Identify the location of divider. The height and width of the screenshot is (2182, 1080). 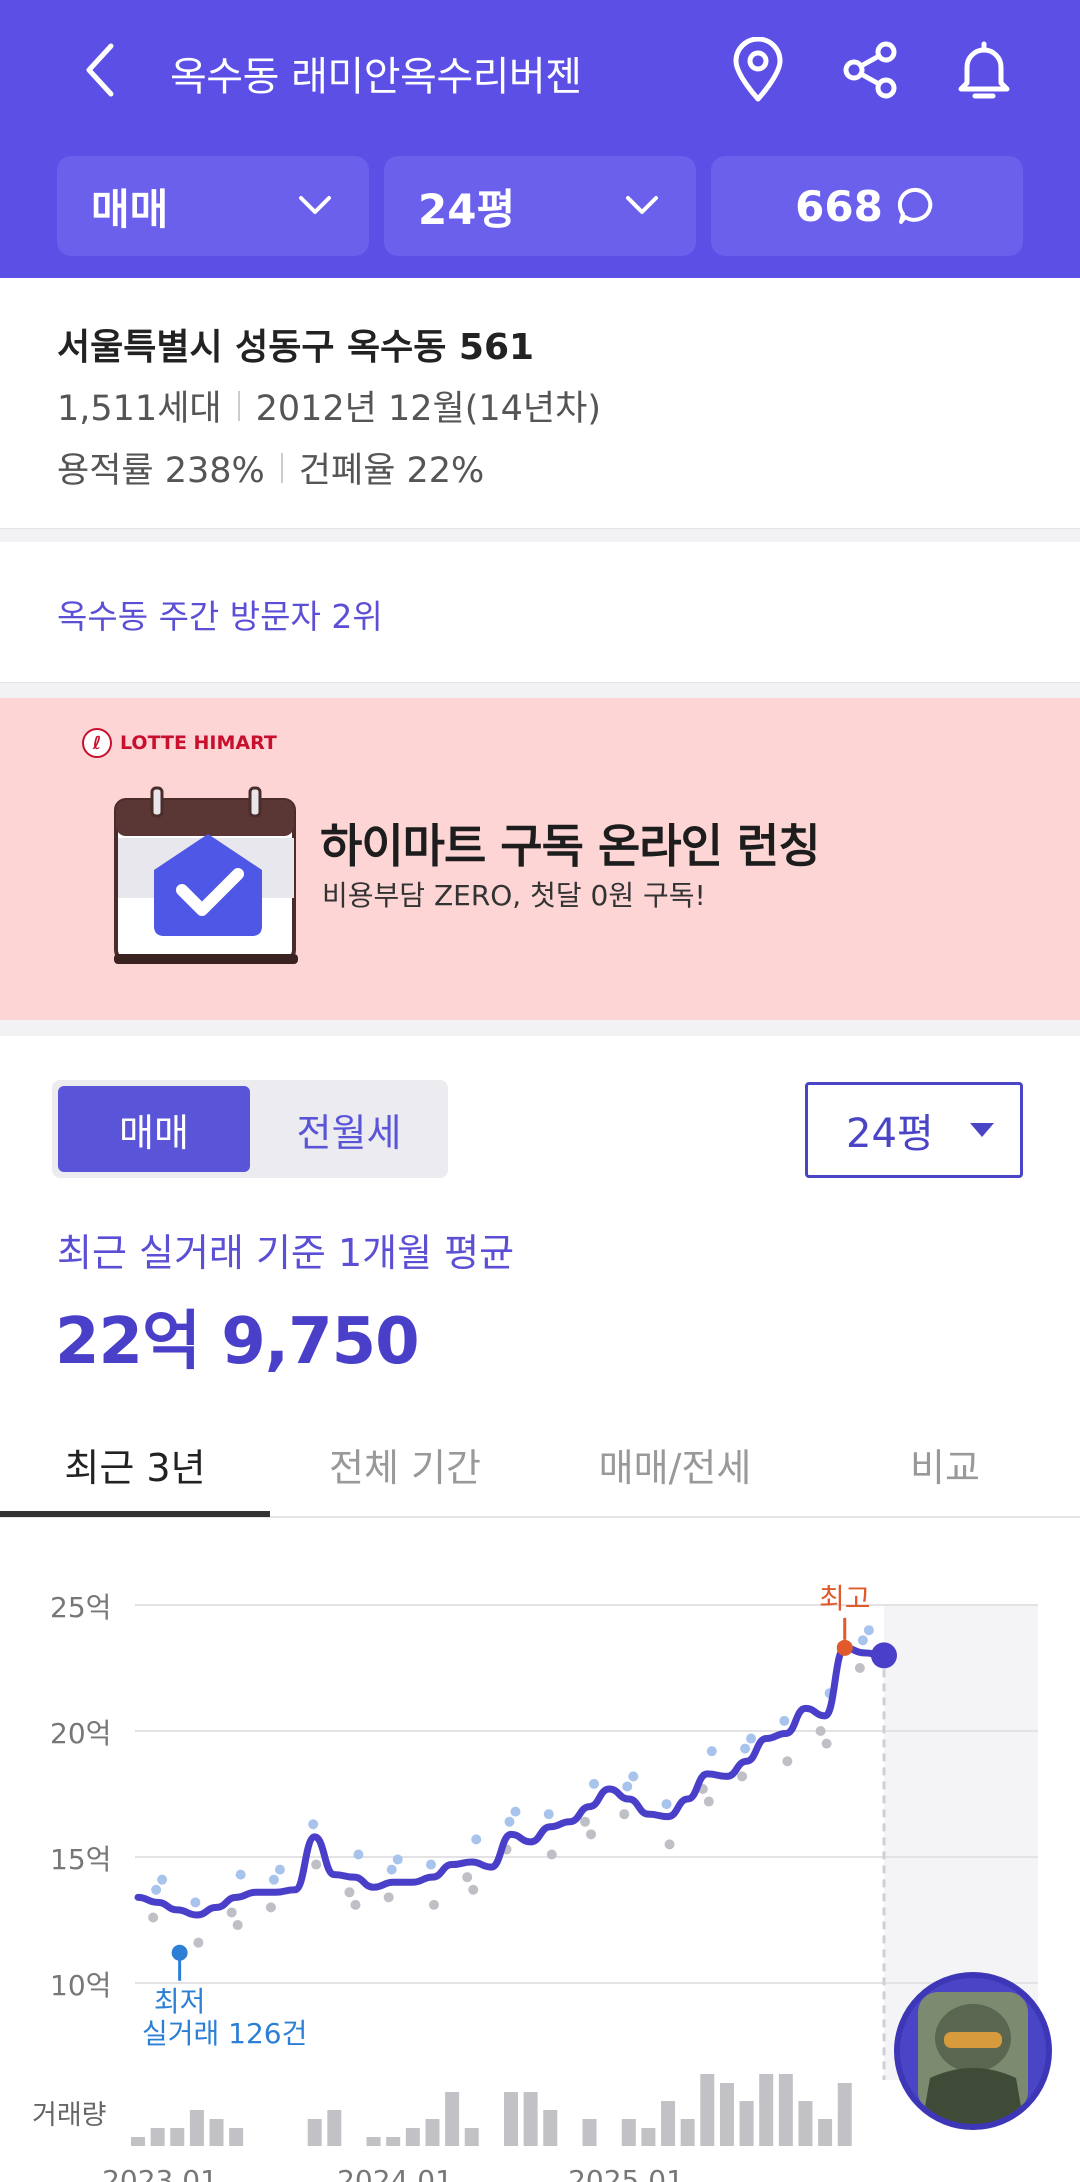
(238, 405).